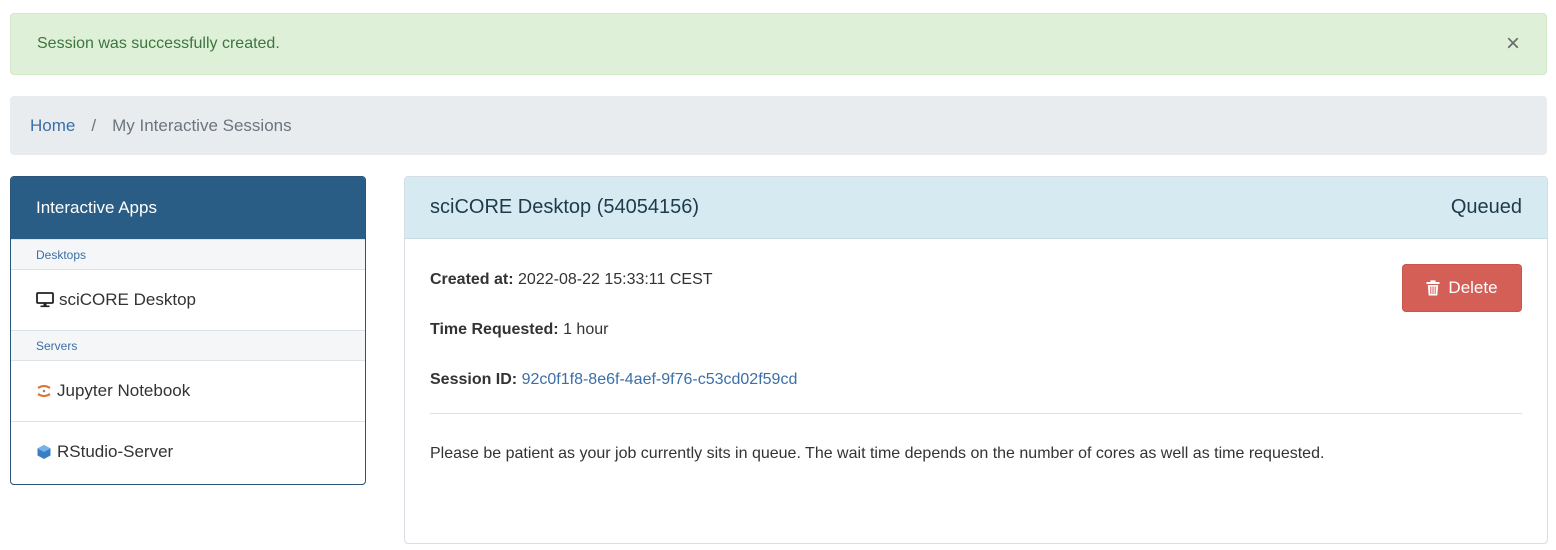  I want to click on sidebar-item-label: RStudio-Server, so click(115, 451).